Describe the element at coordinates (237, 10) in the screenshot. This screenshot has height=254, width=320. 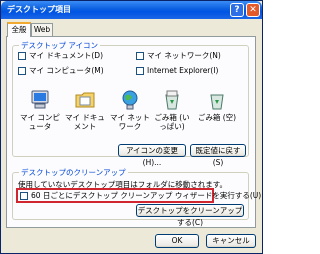
I see `help-button: ?` at that location.